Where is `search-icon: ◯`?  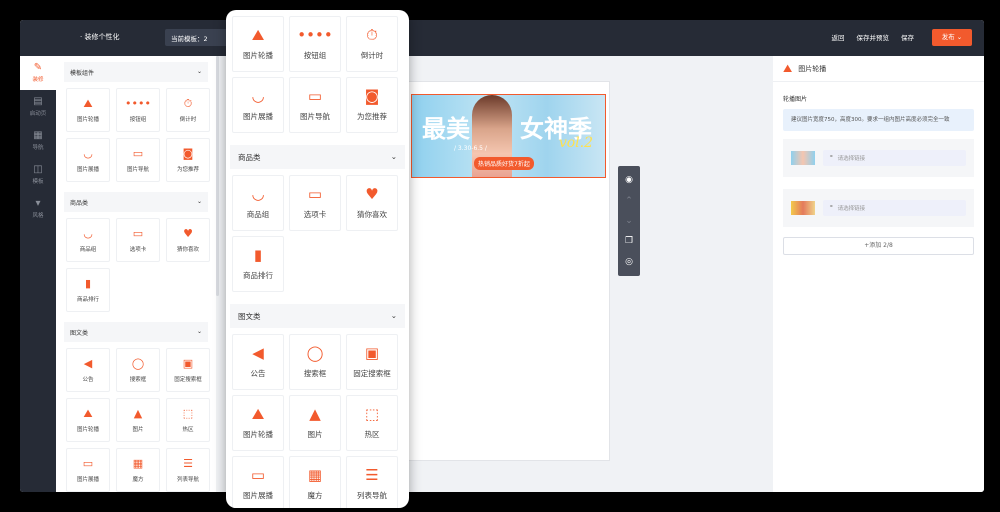
search-icon: ◯ is located at coordinates (315, 352).